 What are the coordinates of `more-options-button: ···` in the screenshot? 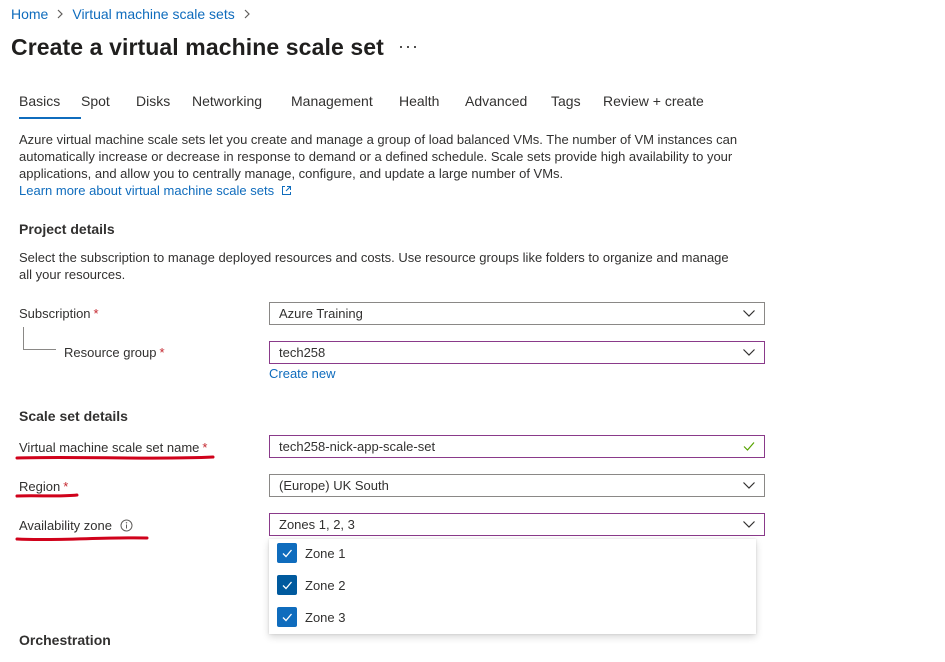 It's located at (408, 46).